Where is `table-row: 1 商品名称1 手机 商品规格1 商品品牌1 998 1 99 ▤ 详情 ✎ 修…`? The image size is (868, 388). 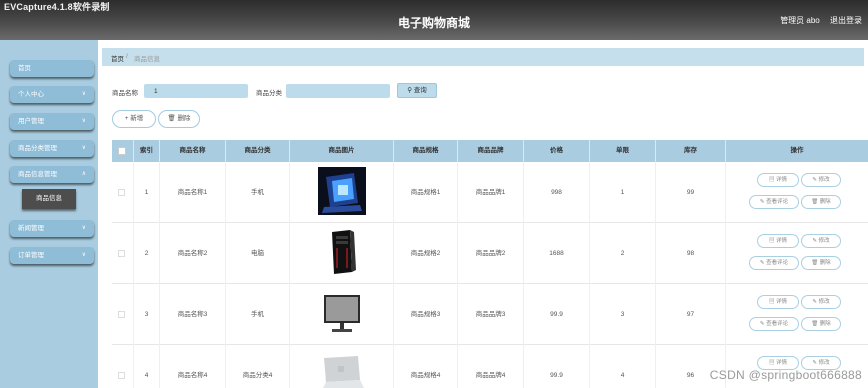 table-row: 1 商品名称1 手机 商品规格1 商品品牌1 998 1 99 ▤ 详情 ✎ 修… is located at coordinates (490, 192).